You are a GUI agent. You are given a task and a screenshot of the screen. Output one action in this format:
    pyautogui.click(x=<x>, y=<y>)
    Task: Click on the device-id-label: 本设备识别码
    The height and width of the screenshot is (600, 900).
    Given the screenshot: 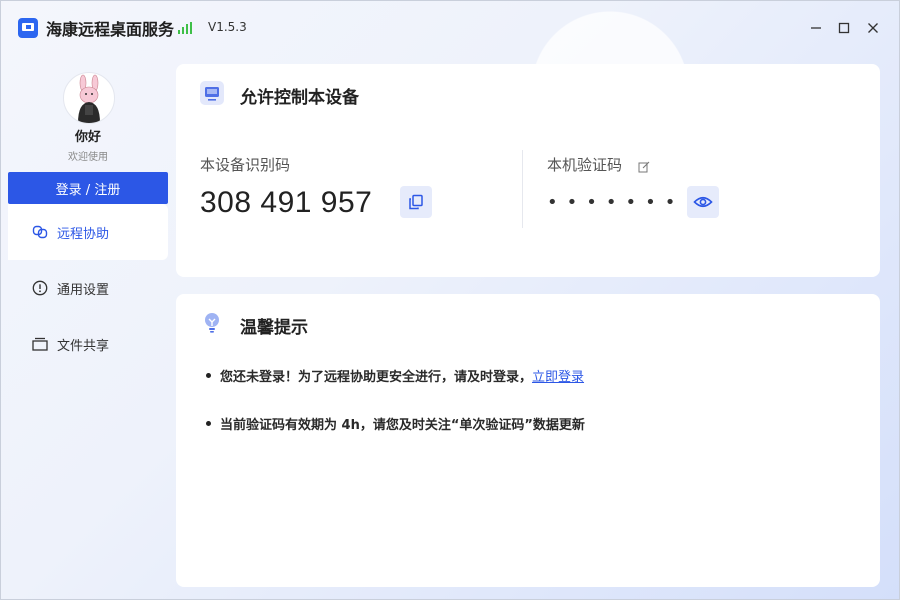 What is the action you would take?
    pyautogui.click(x=245, y=165)
    